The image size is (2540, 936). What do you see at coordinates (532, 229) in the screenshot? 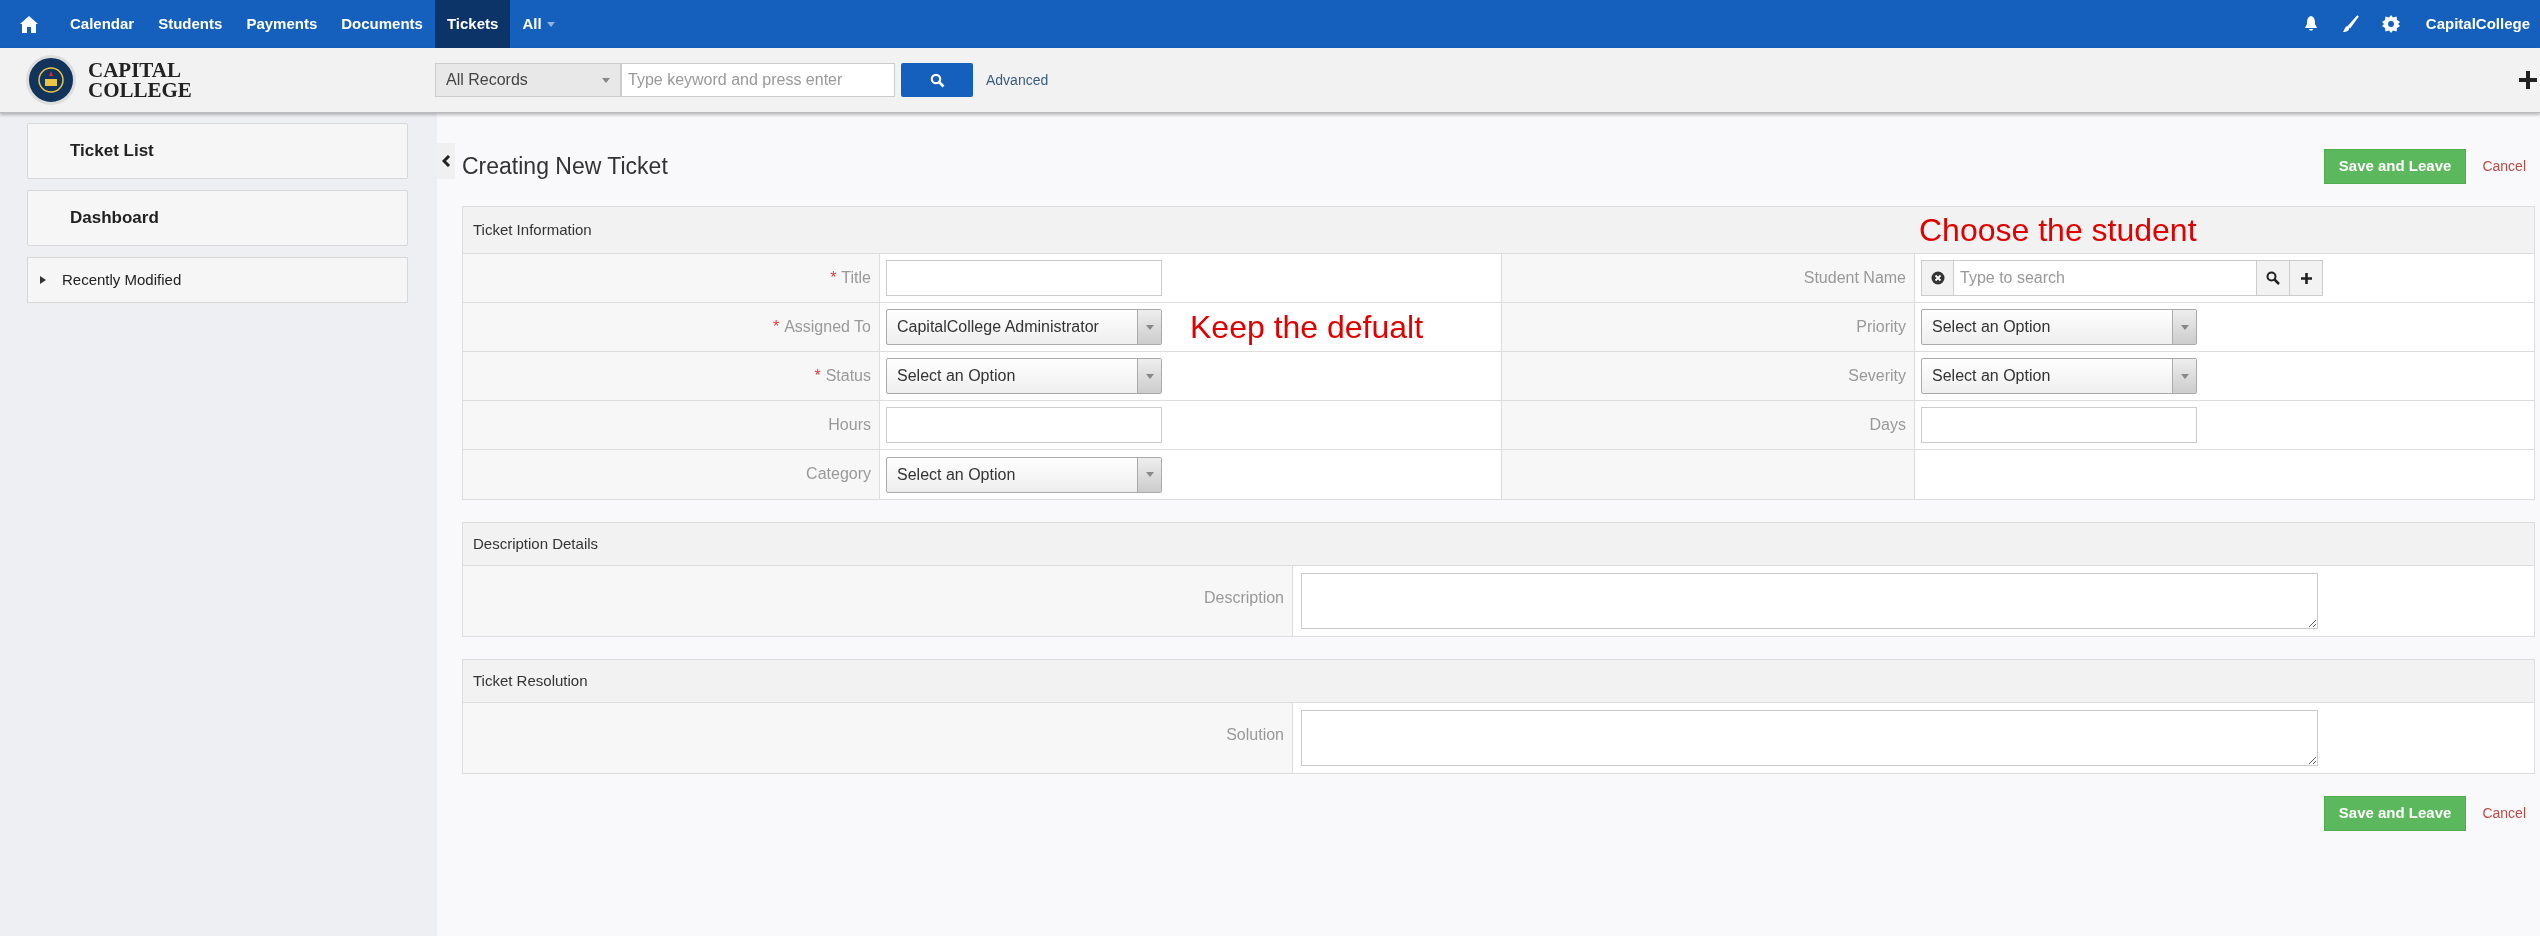
I see `section-title: Ticket Information` at bounding box center [532, 229].